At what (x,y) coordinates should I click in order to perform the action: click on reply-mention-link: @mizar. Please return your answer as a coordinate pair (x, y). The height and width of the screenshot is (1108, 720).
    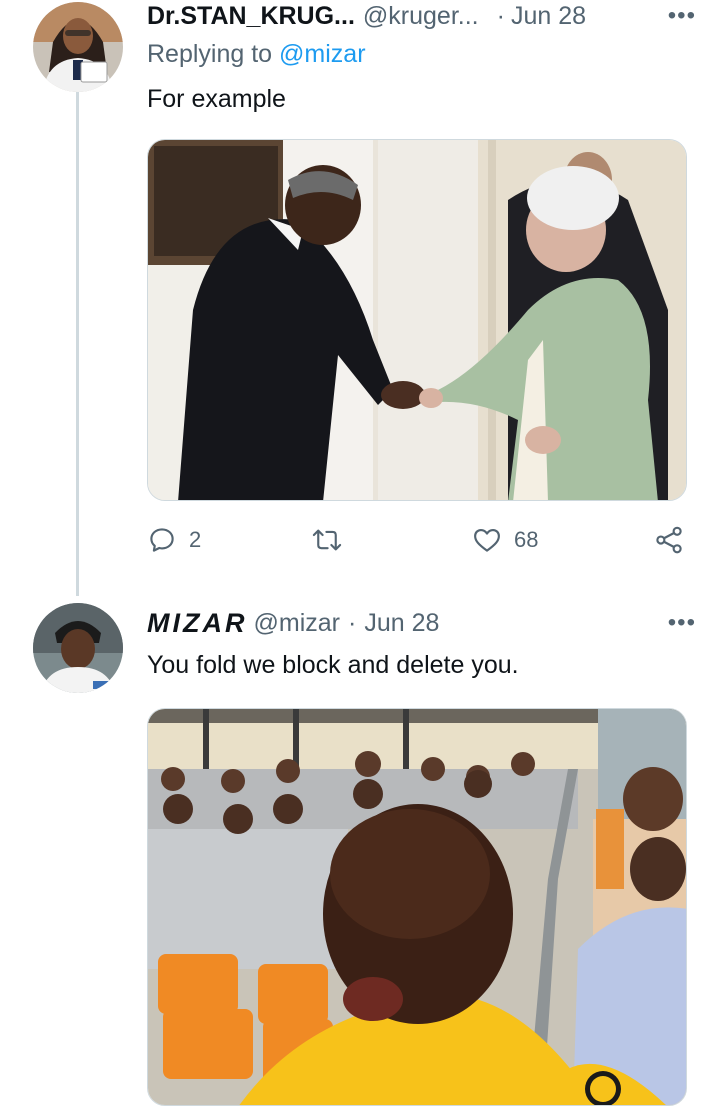
    Looking at the image, I should click on (322, 54).